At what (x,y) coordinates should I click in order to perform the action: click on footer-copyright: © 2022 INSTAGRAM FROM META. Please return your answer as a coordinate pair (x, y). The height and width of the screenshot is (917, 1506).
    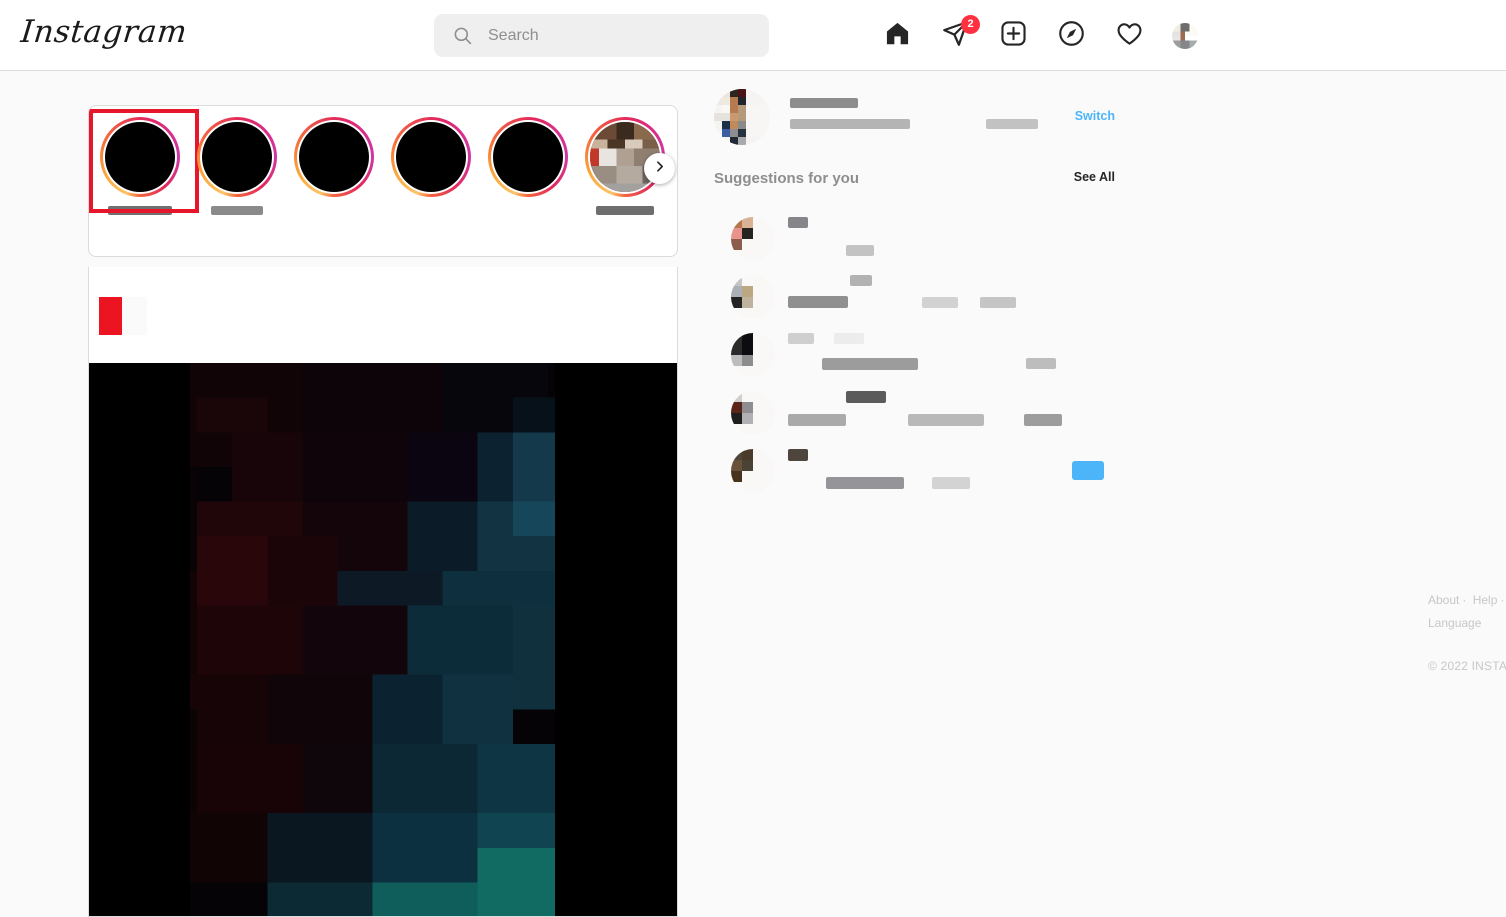
    Looking at the image, I should click on (1467, 666).